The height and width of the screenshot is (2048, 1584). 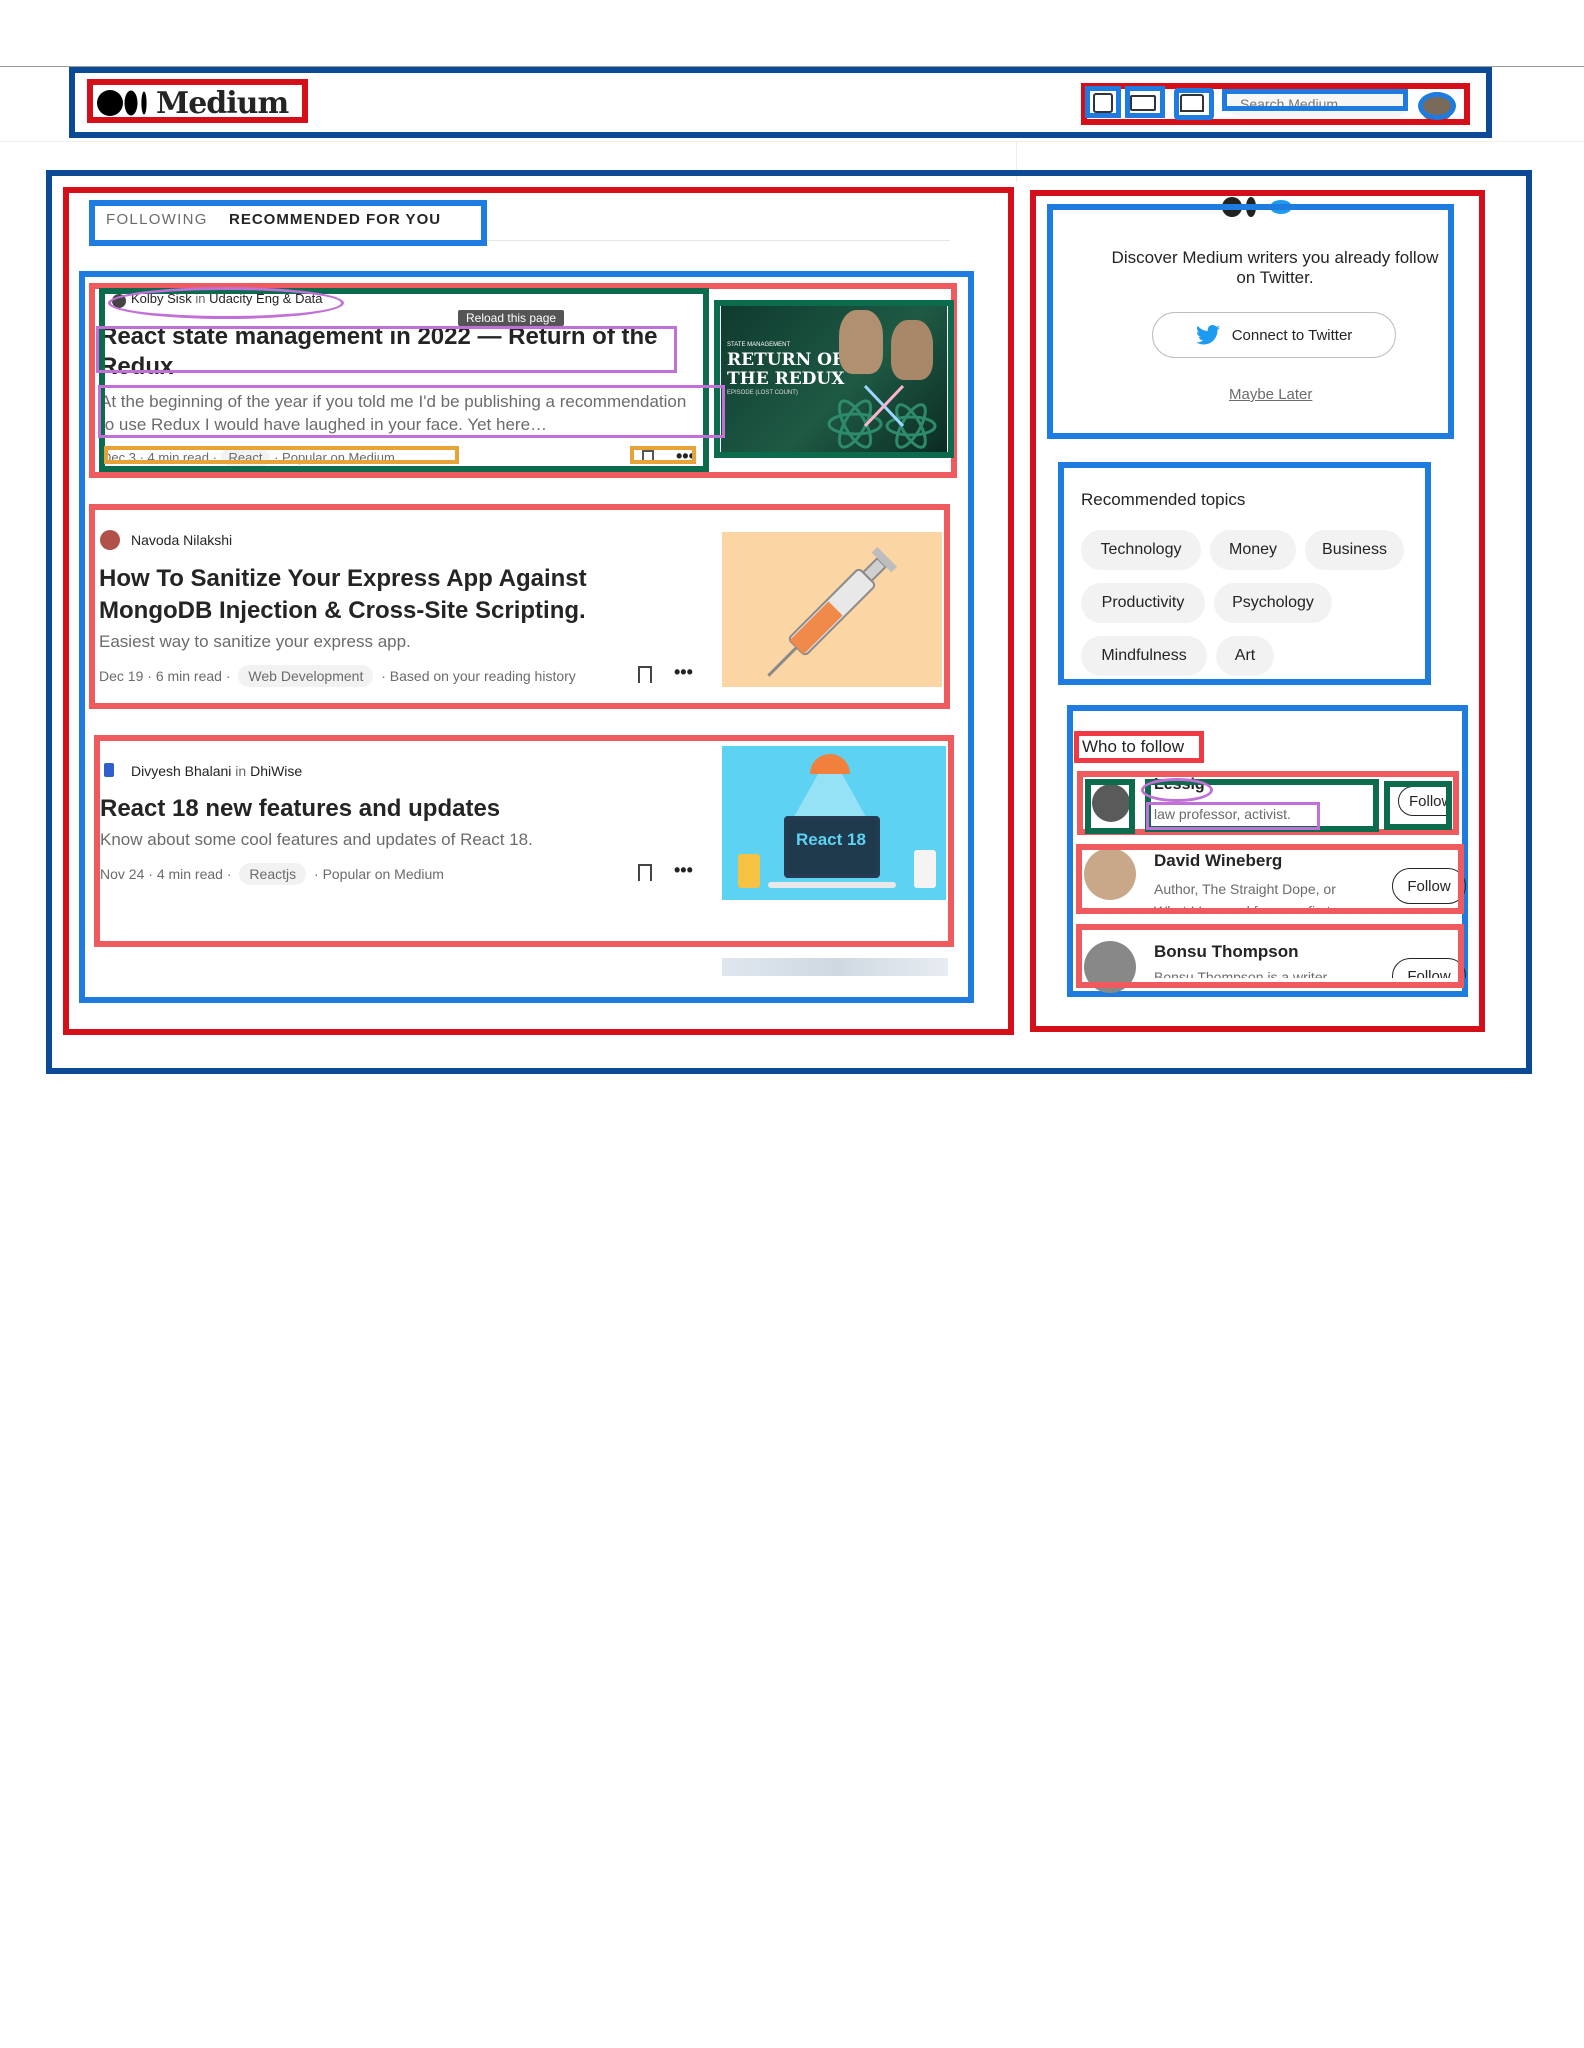 What do you see at coordinates (1144, 656) in the screenshot?
I see `topic-pill: Mindfulness` at bounding box center [1144, 656].